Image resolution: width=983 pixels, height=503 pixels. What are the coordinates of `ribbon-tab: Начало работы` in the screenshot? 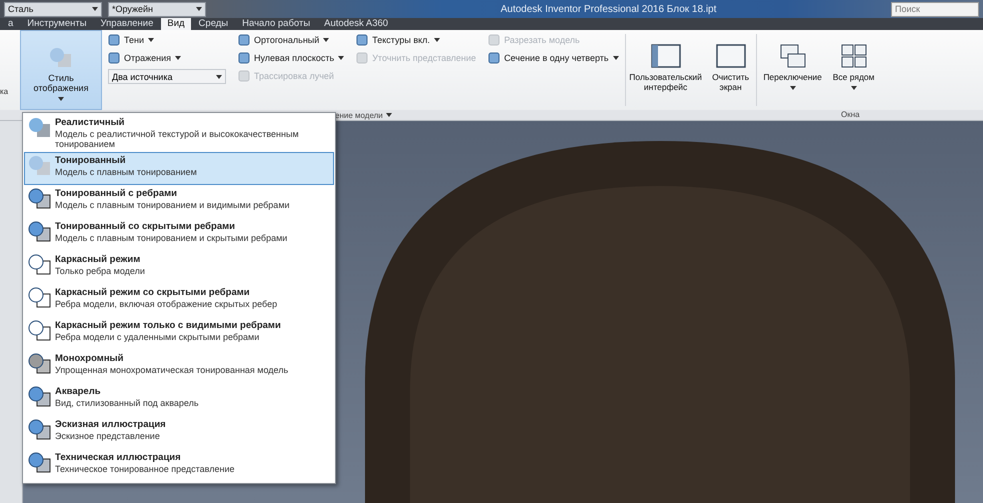 It's located at (276, 24).